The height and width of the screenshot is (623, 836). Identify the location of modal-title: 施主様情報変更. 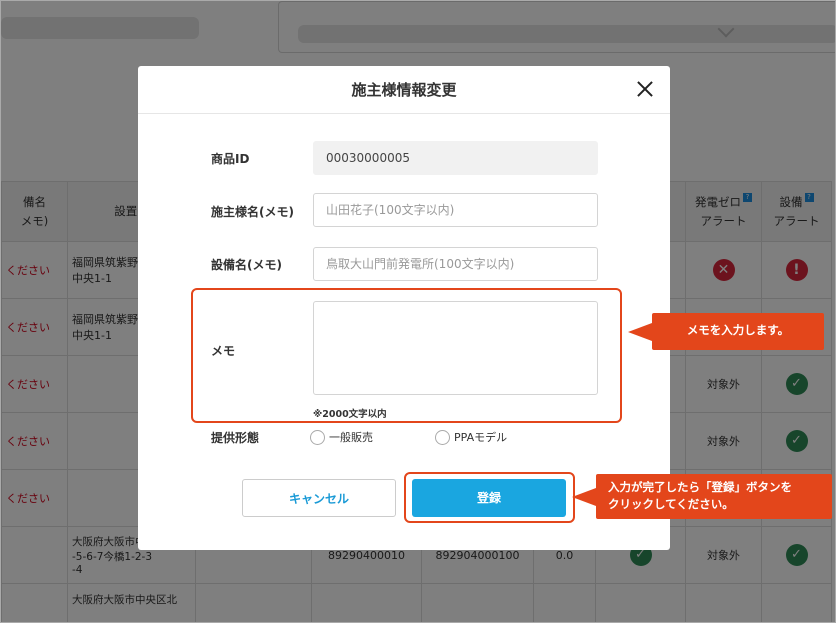
(404, 90).